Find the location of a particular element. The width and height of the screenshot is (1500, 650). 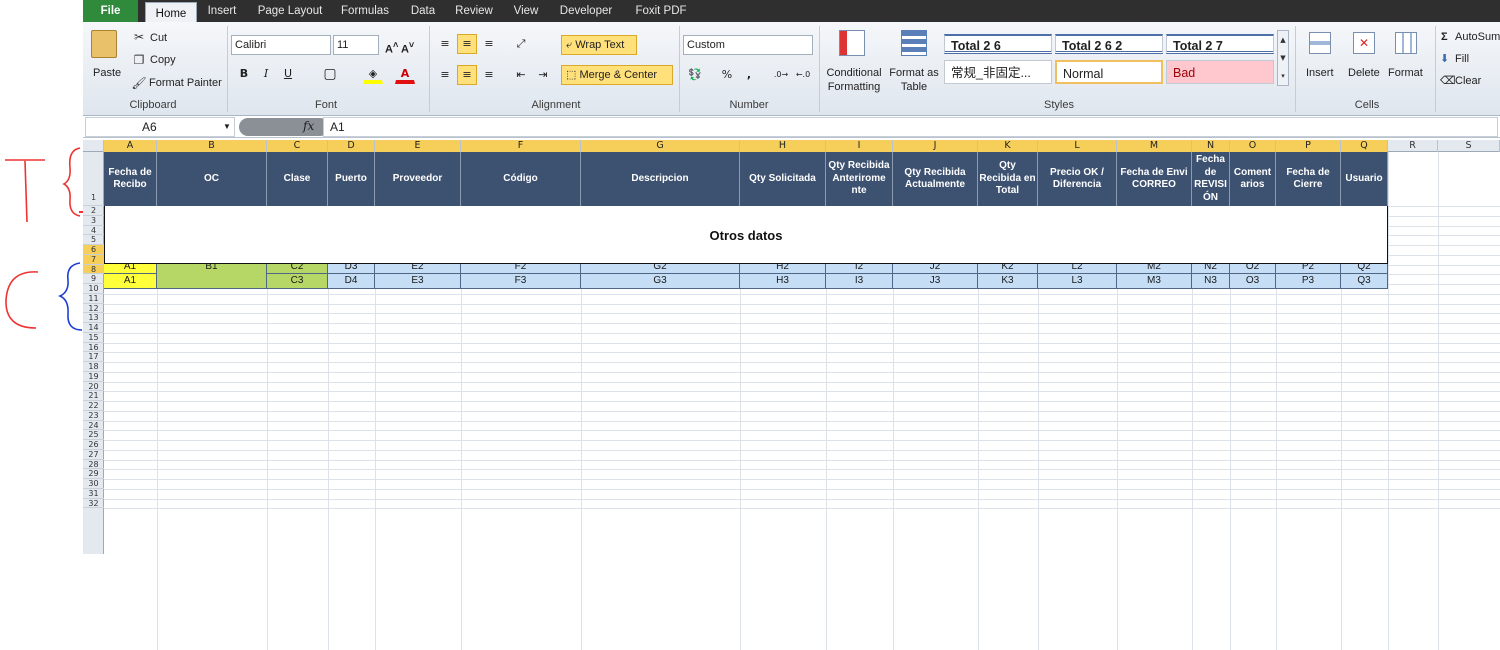

fill-color-icon: ◈ is located at coordinates (373, 74).